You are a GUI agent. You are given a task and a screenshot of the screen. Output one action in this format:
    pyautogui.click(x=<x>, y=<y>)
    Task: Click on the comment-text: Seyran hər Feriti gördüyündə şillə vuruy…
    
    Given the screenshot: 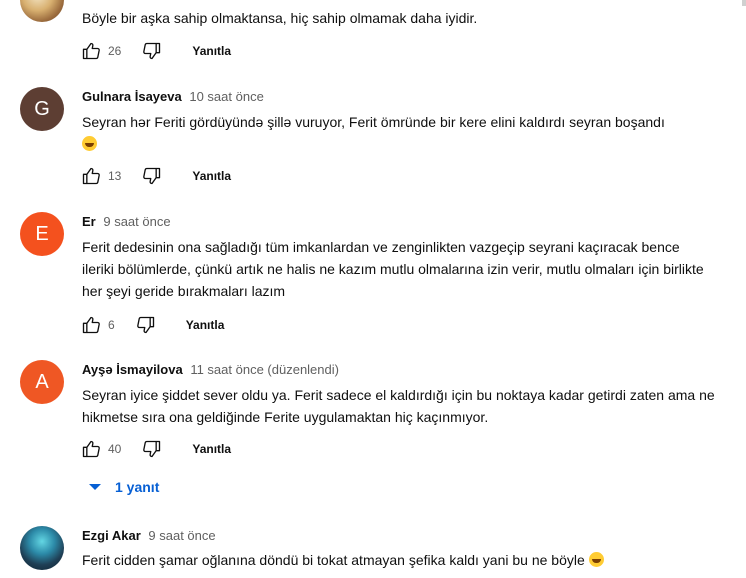 What is the action you would take?
    pyautogui.click(x=404, y=133)
    